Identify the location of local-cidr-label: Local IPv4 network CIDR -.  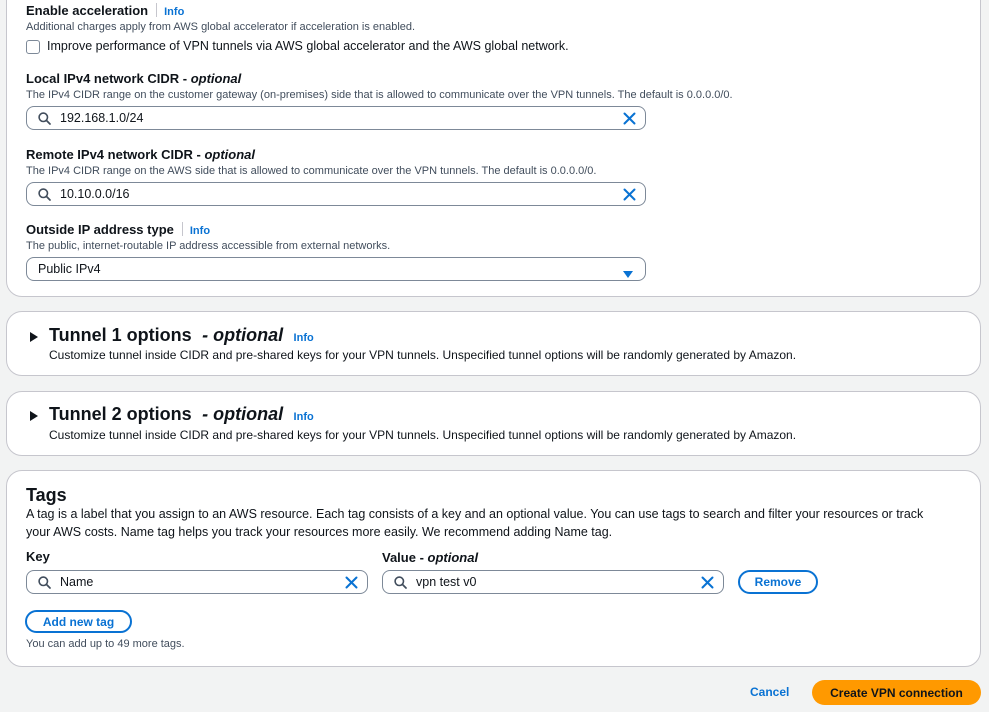
(108, 78).